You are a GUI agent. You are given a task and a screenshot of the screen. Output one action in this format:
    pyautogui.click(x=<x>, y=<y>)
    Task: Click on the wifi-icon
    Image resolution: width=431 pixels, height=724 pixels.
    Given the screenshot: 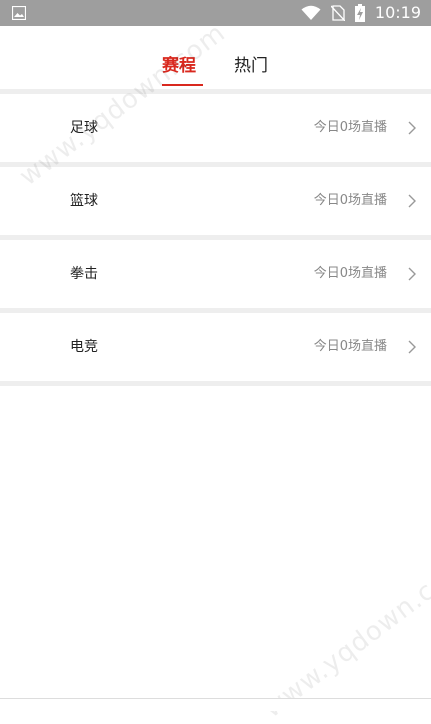 What is the action you would take?
    pyautogui.click(x=311, y=12)
    